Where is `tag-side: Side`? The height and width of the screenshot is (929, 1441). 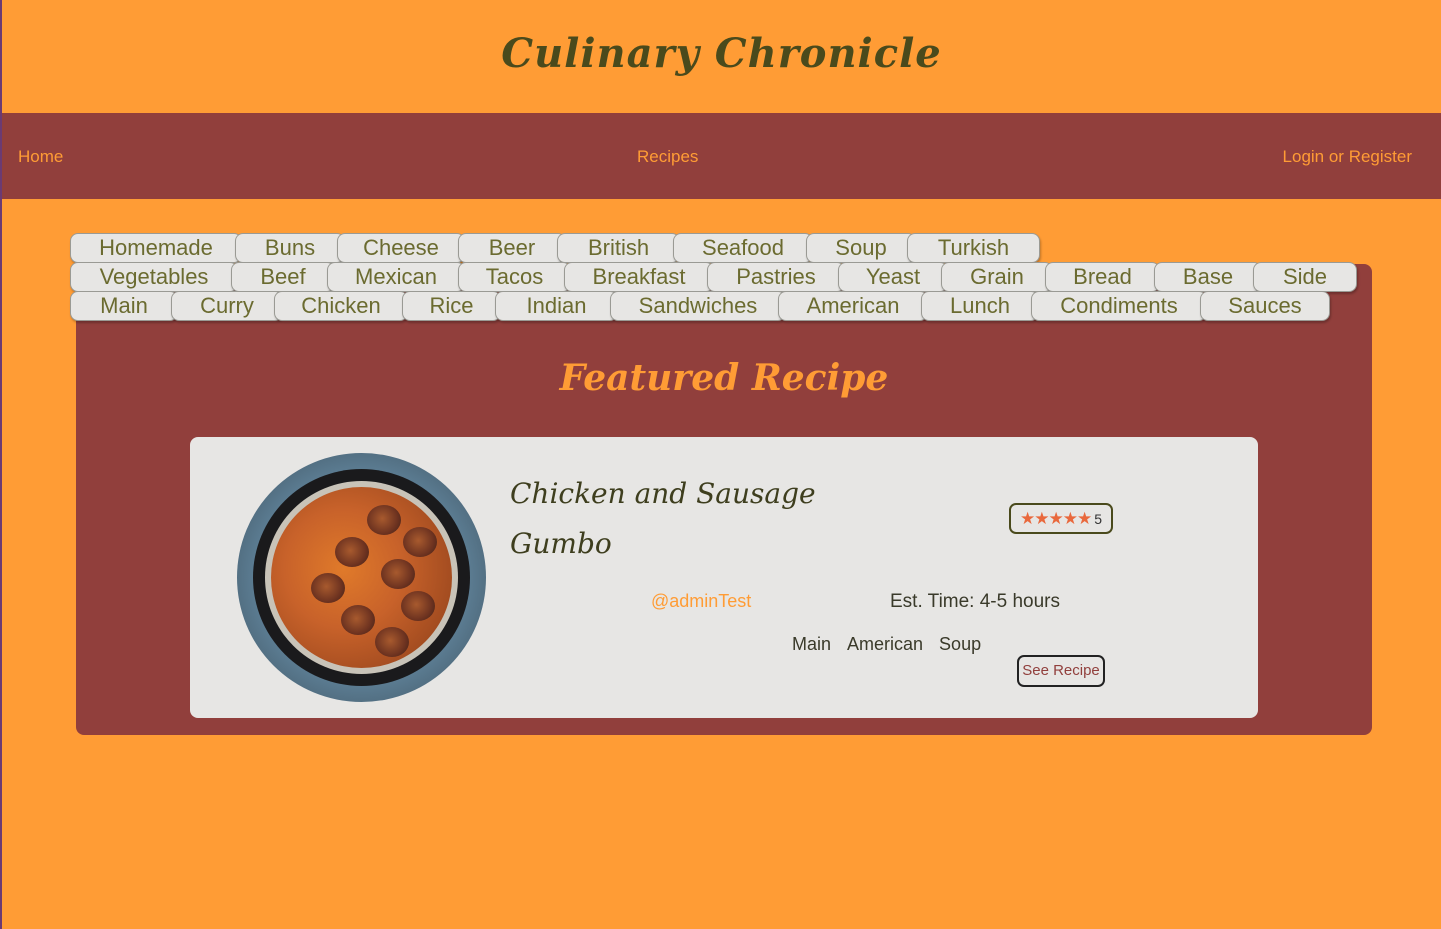 tag-side: Side is located at coordinates (1305, 277).